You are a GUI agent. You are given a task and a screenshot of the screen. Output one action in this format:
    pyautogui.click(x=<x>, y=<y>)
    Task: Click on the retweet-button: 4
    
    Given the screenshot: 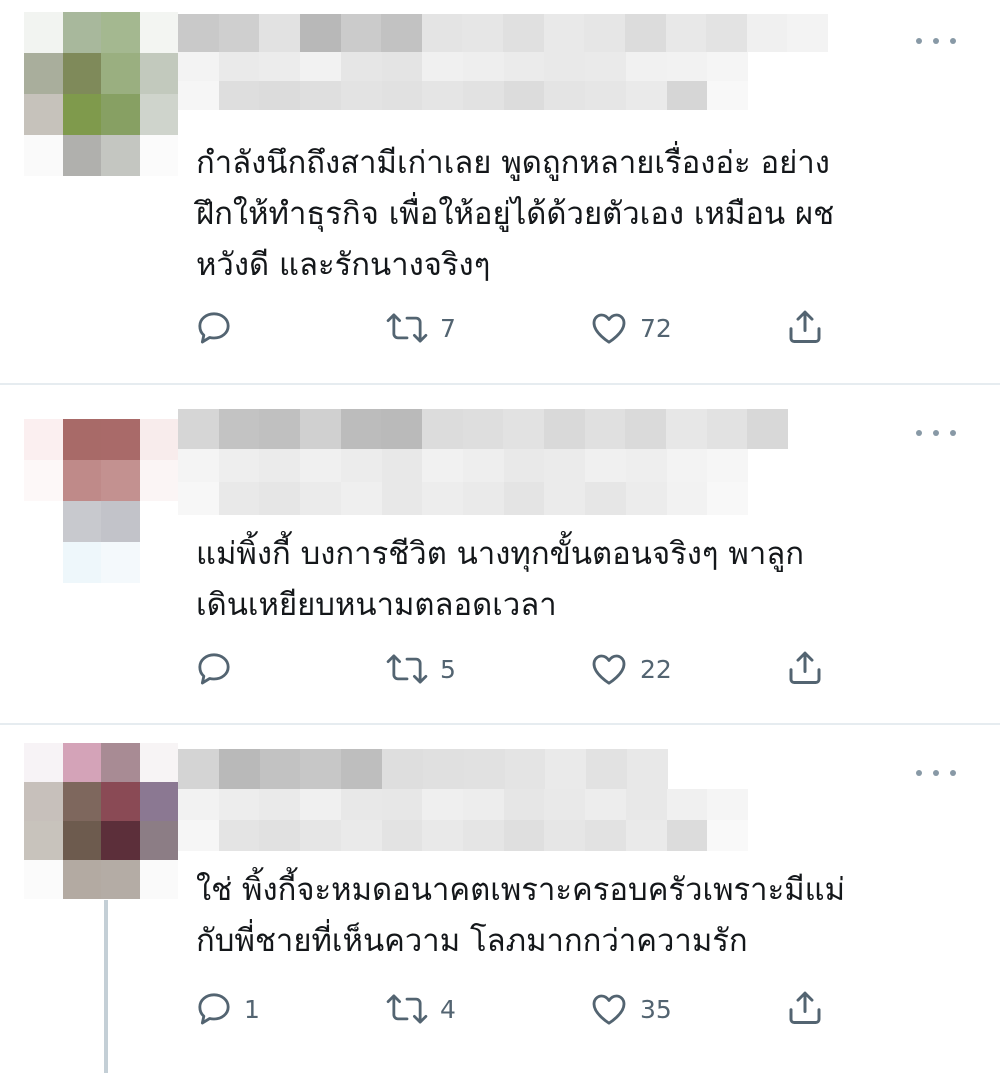 What is the action you would take?
    pyautogui.click(x=420, y=1009)
    